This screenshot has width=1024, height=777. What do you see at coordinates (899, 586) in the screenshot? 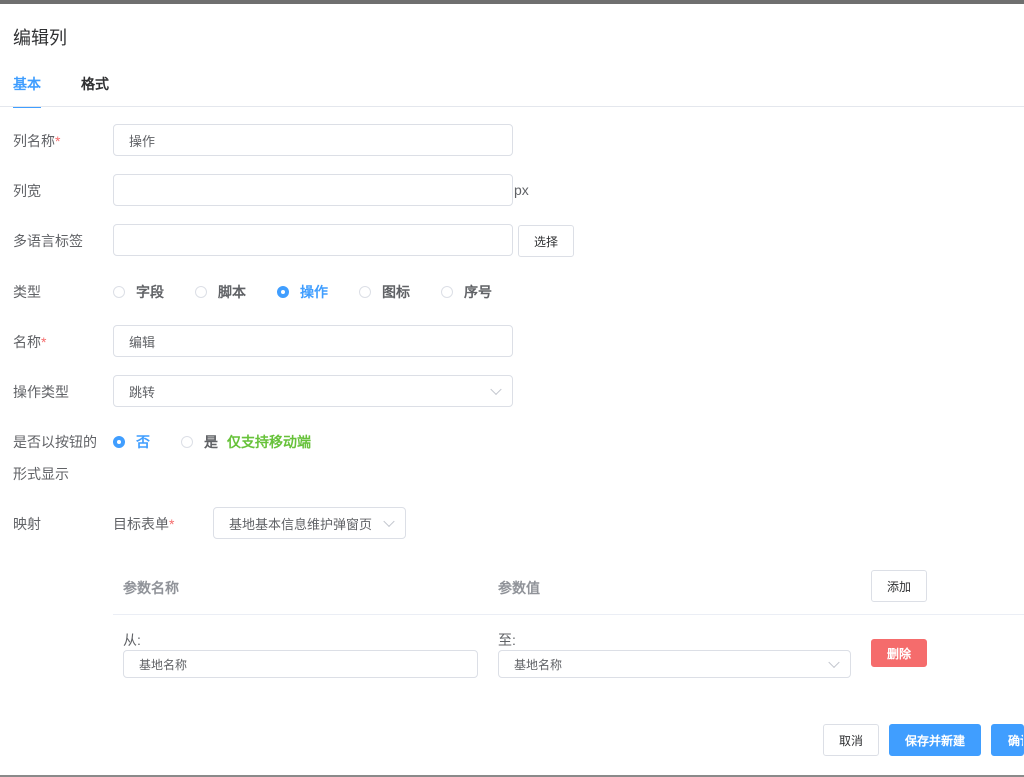
I see `add-param-button: 添加` at bounding box center [899, 586].